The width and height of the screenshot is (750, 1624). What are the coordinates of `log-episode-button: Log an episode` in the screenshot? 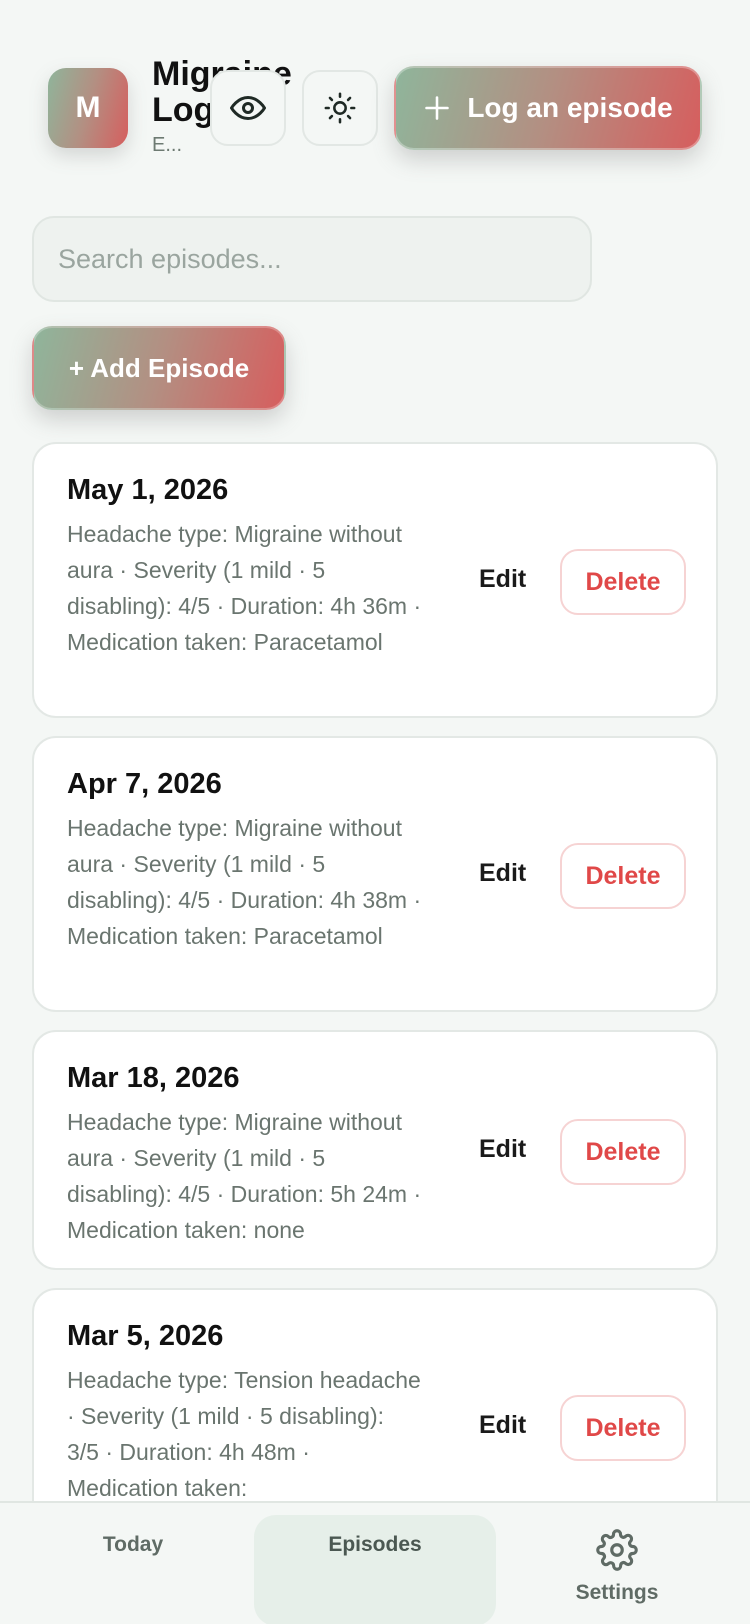 It's located at (548, 108).